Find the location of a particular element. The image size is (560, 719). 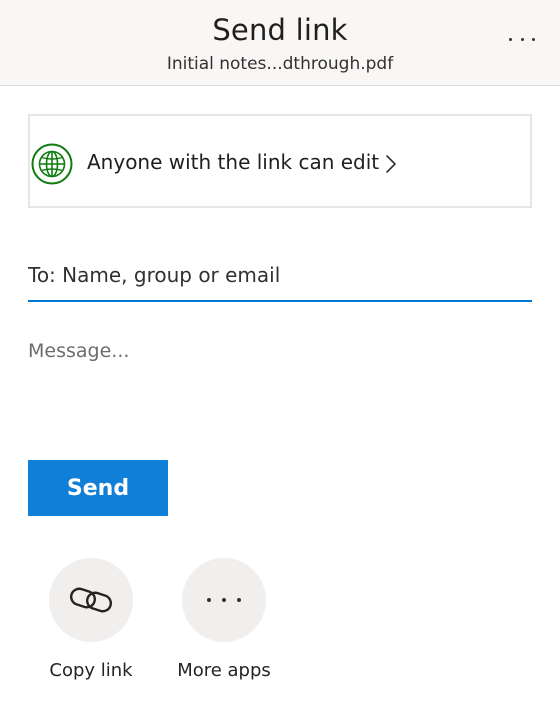

more-apps-label: More apps is located at coordinates (224, 670).